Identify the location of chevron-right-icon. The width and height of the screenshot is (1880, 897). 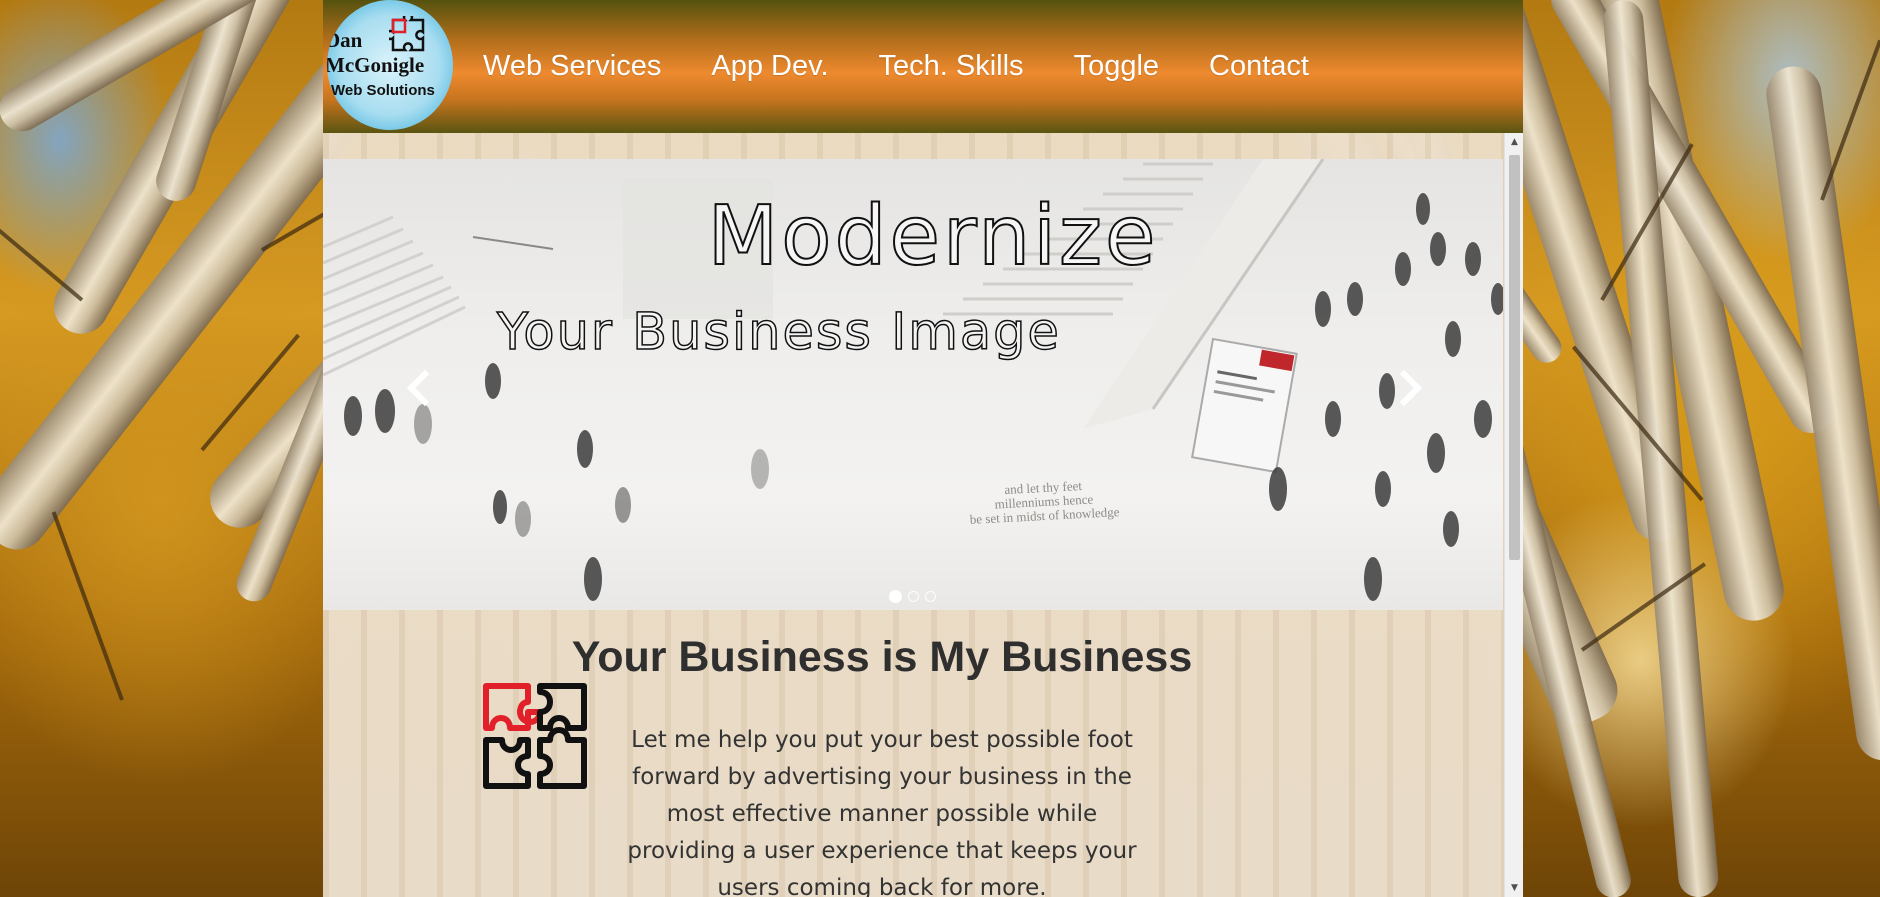
(1411, 388).